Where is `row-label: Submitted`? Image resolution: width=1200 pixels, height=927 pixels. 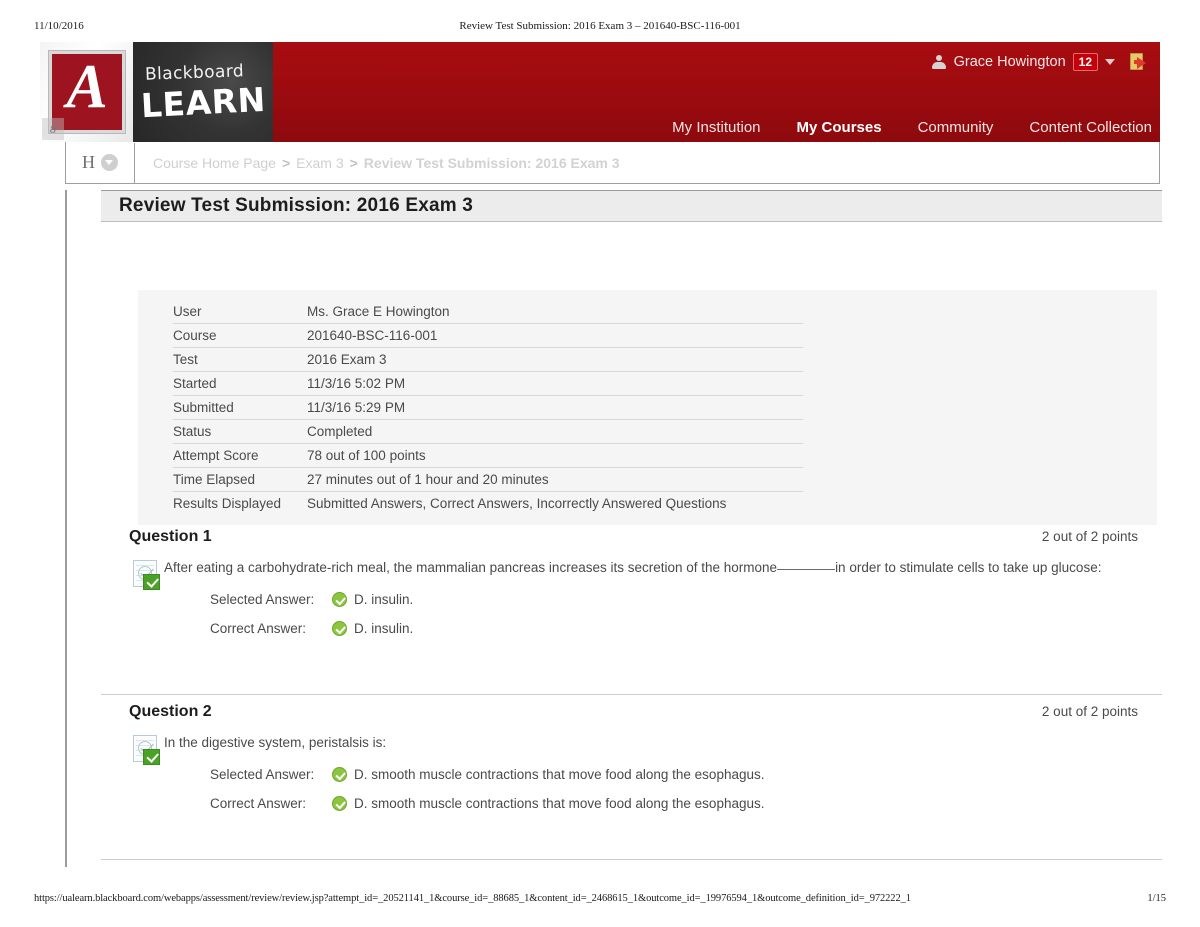 row-label: Submitted is located at coordinates (240, 407).